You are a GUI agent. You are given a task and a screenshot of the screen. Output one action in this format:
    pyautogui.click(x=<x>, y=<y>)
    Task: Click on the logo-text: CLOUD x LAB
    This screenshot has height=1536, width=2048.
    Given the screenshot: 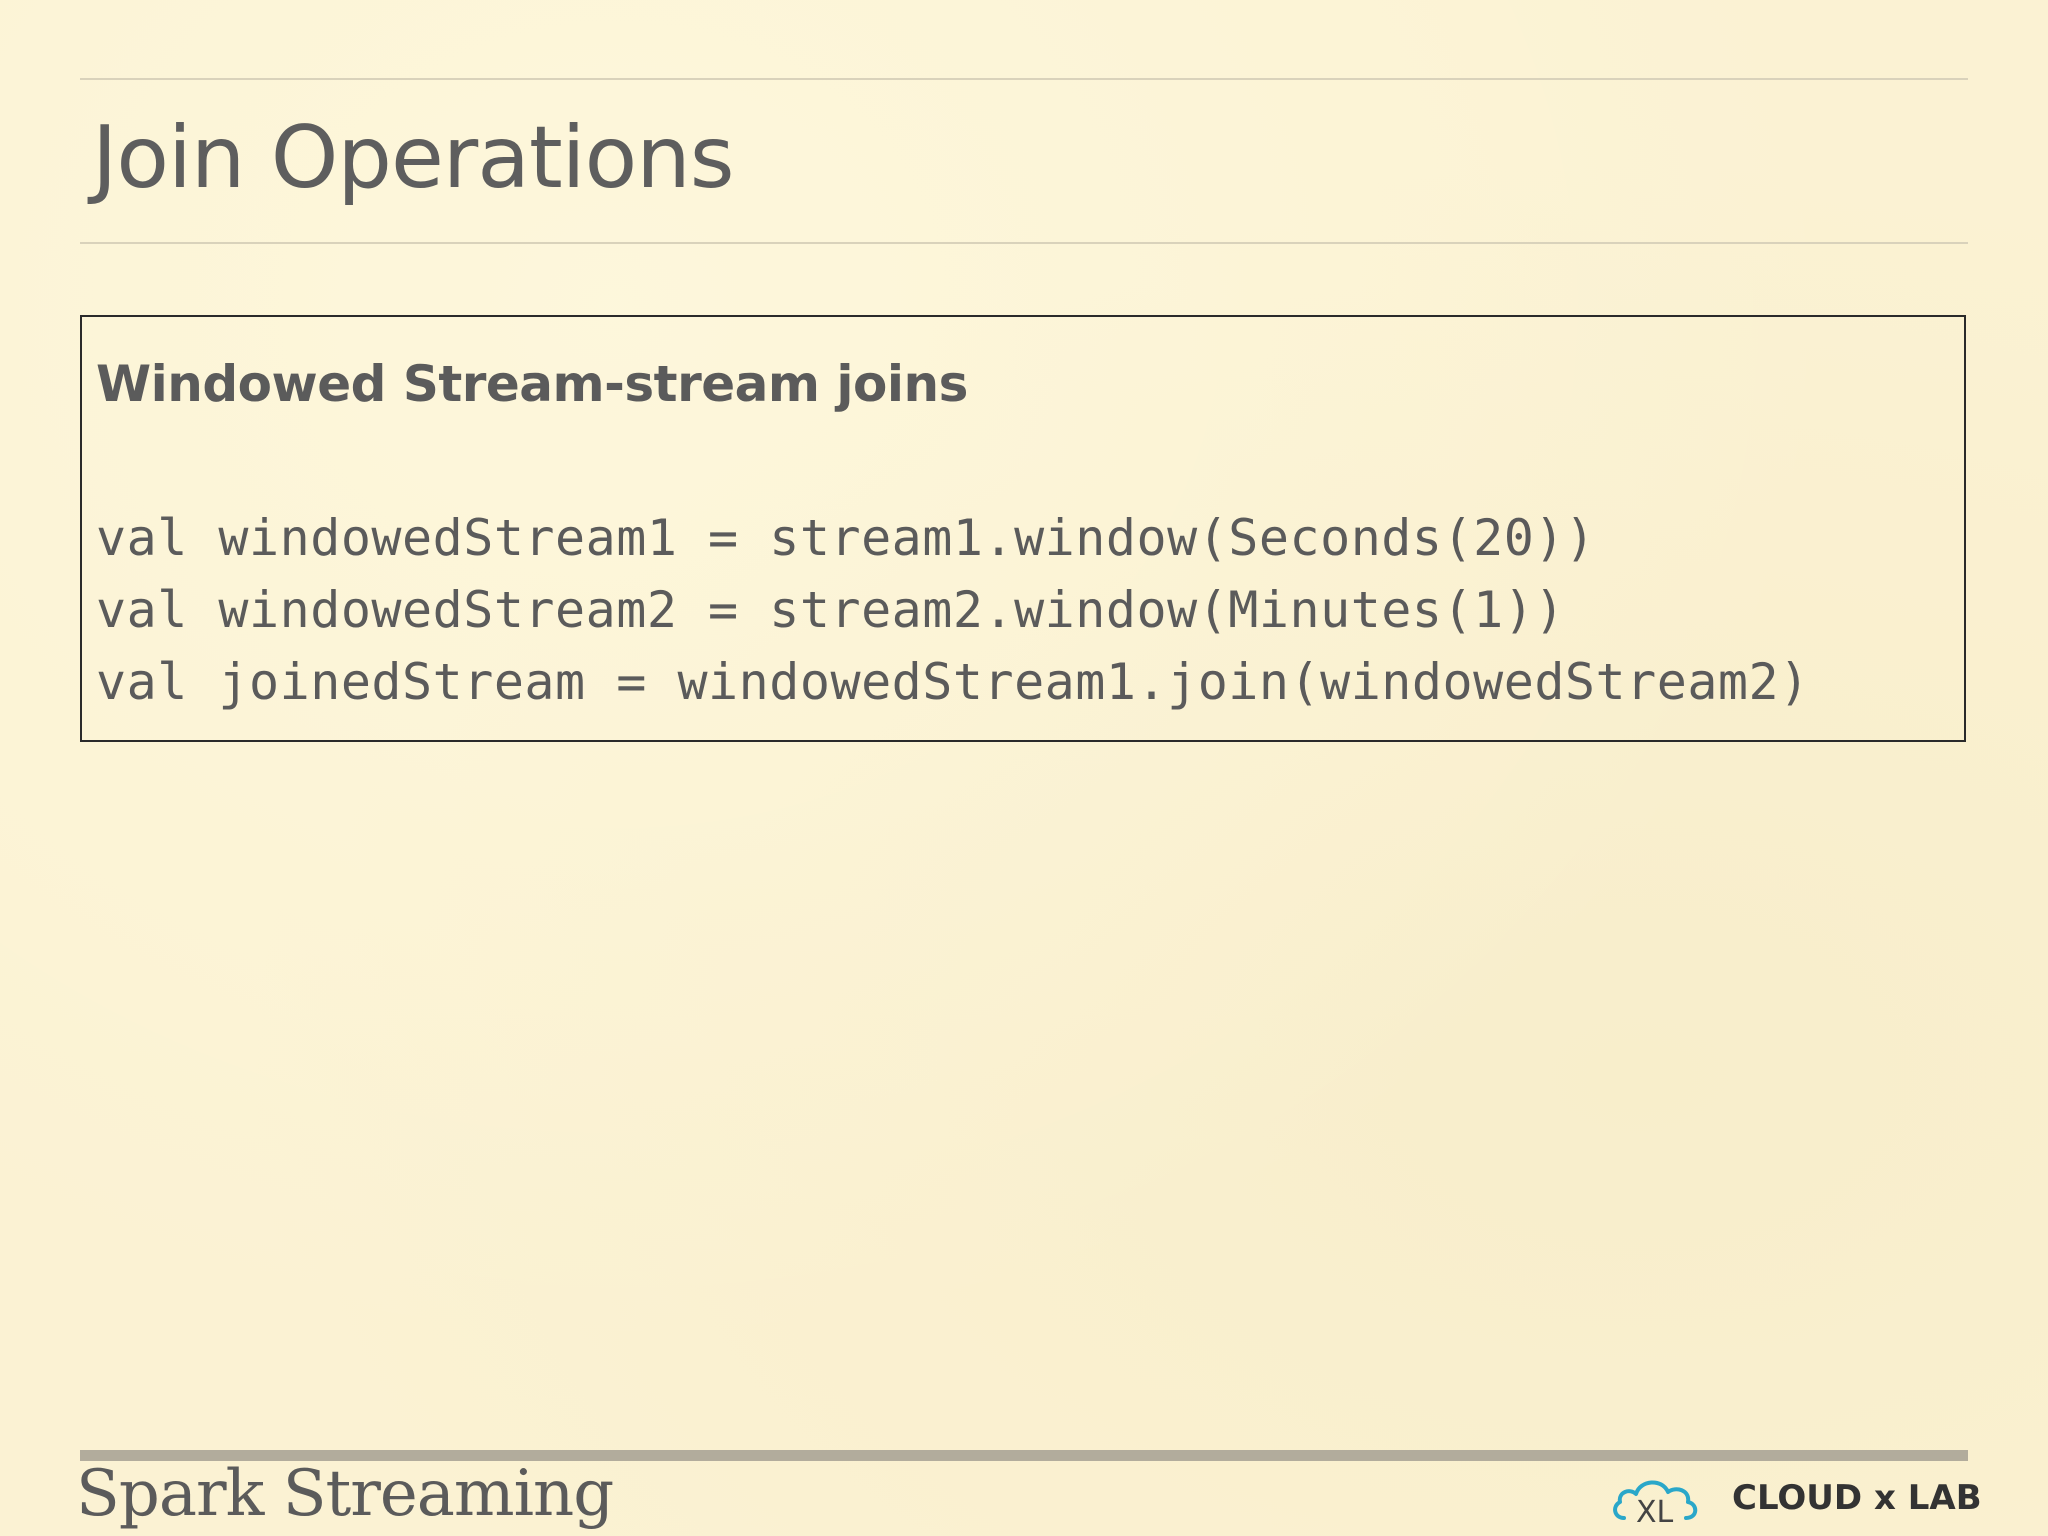 What is the action you would take?
    pyautogui.click(x=1857, y=1498)
    